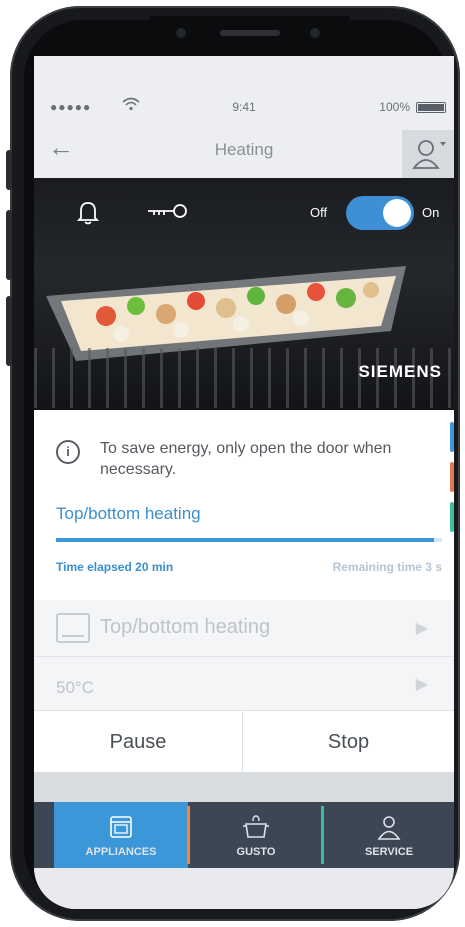  What do you see at coordinates (185, 627) in the screenshot?
I see `list-item-label: Top/bottom heating` at bounding box center [185, 627].